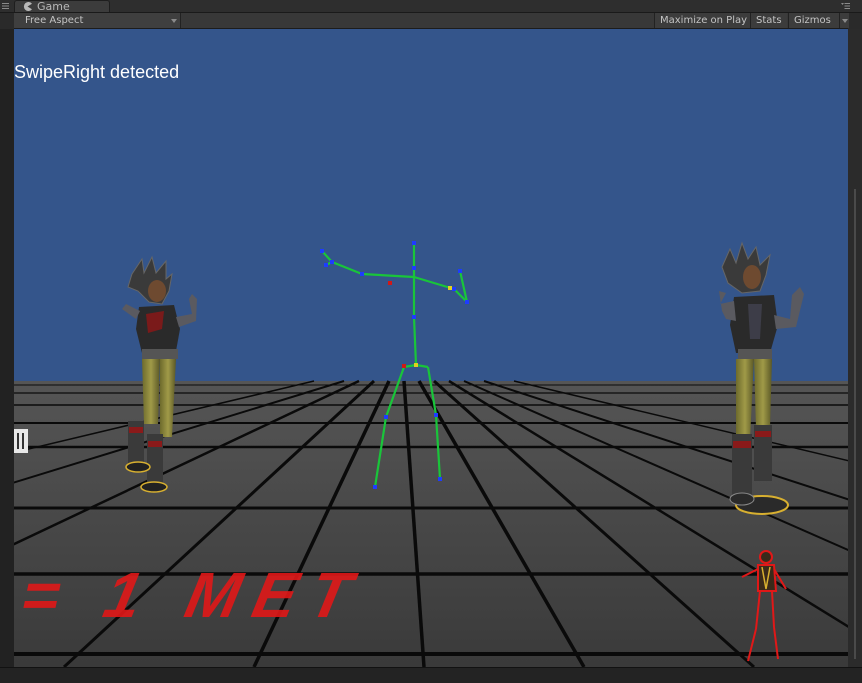 This screenshot has width=862, height=683. I want to click on chevron-down-icon, so click(174, 21).